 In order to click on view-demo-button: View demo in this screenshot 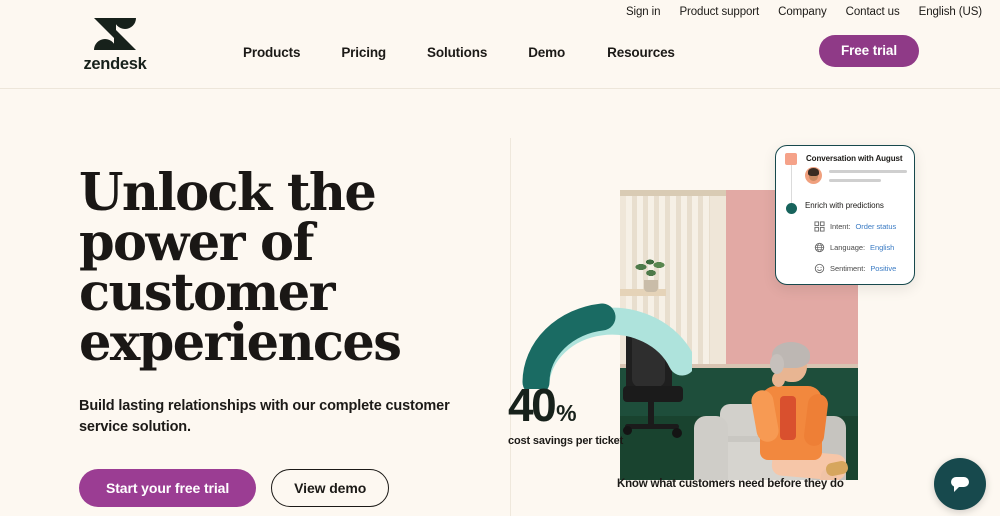, I will do `click(330, 488)`.